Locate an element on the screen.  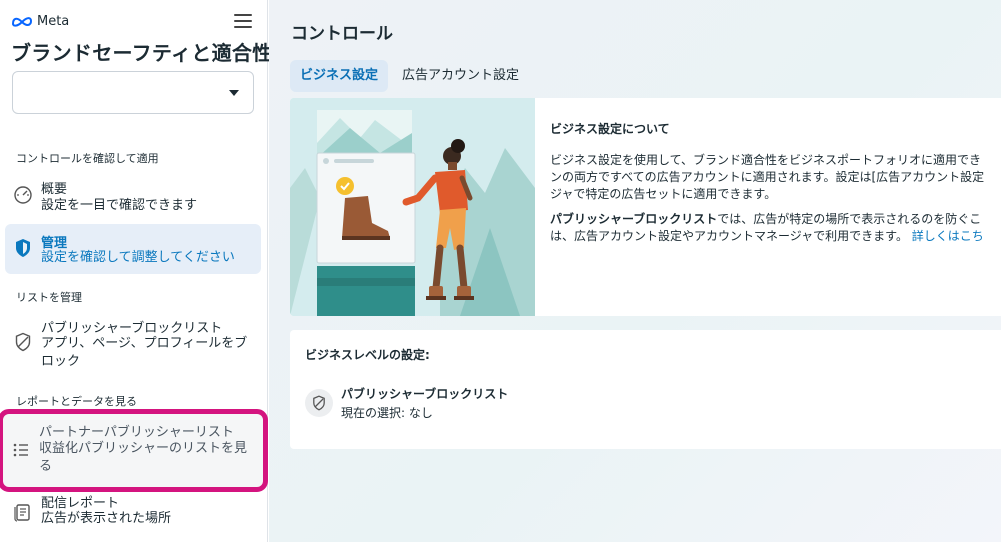
sidebar-item-overview: 概要 設定を一目で確認できます is located at coordinates (133, 195).